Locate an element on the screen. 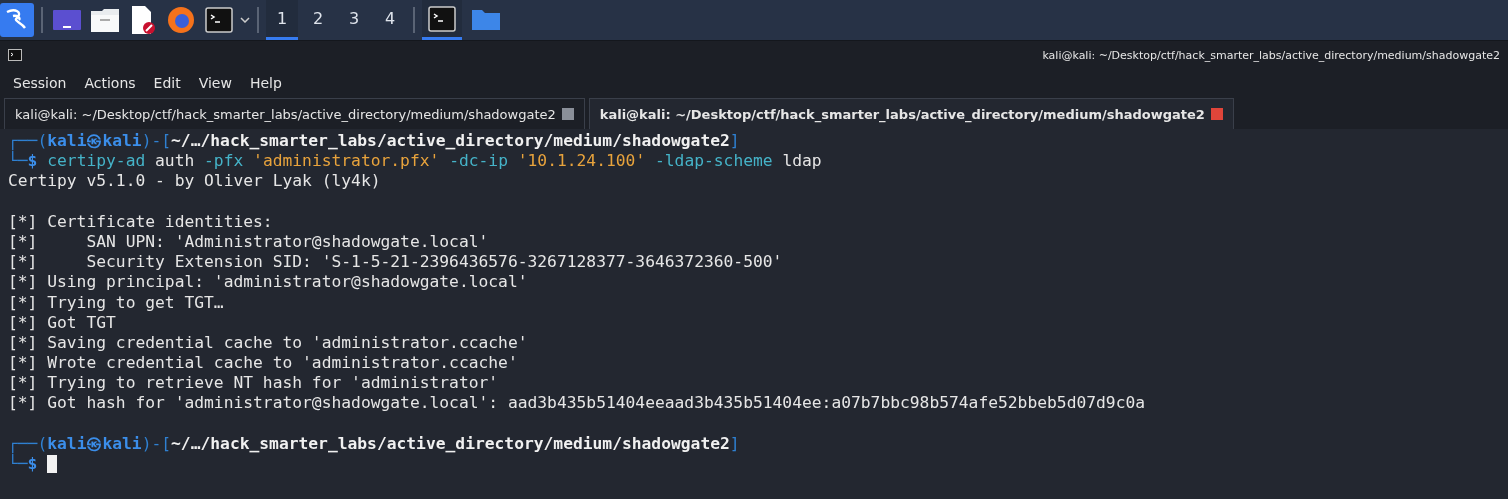 The width and height of the screenshot is (1508, 499). menu-item: Help is located at coordinates (265, 83).